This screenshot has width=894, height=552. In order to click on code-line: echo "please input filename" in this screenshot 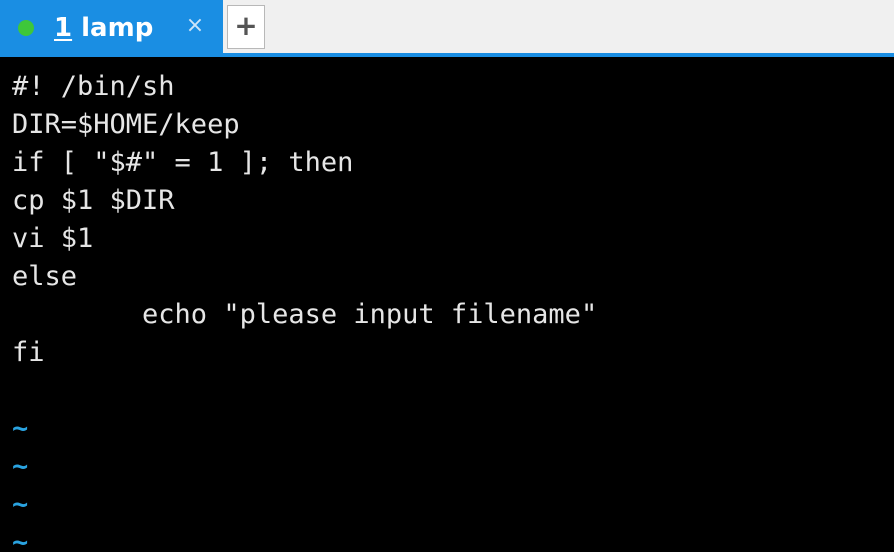, I will do `click(305, 314)`.